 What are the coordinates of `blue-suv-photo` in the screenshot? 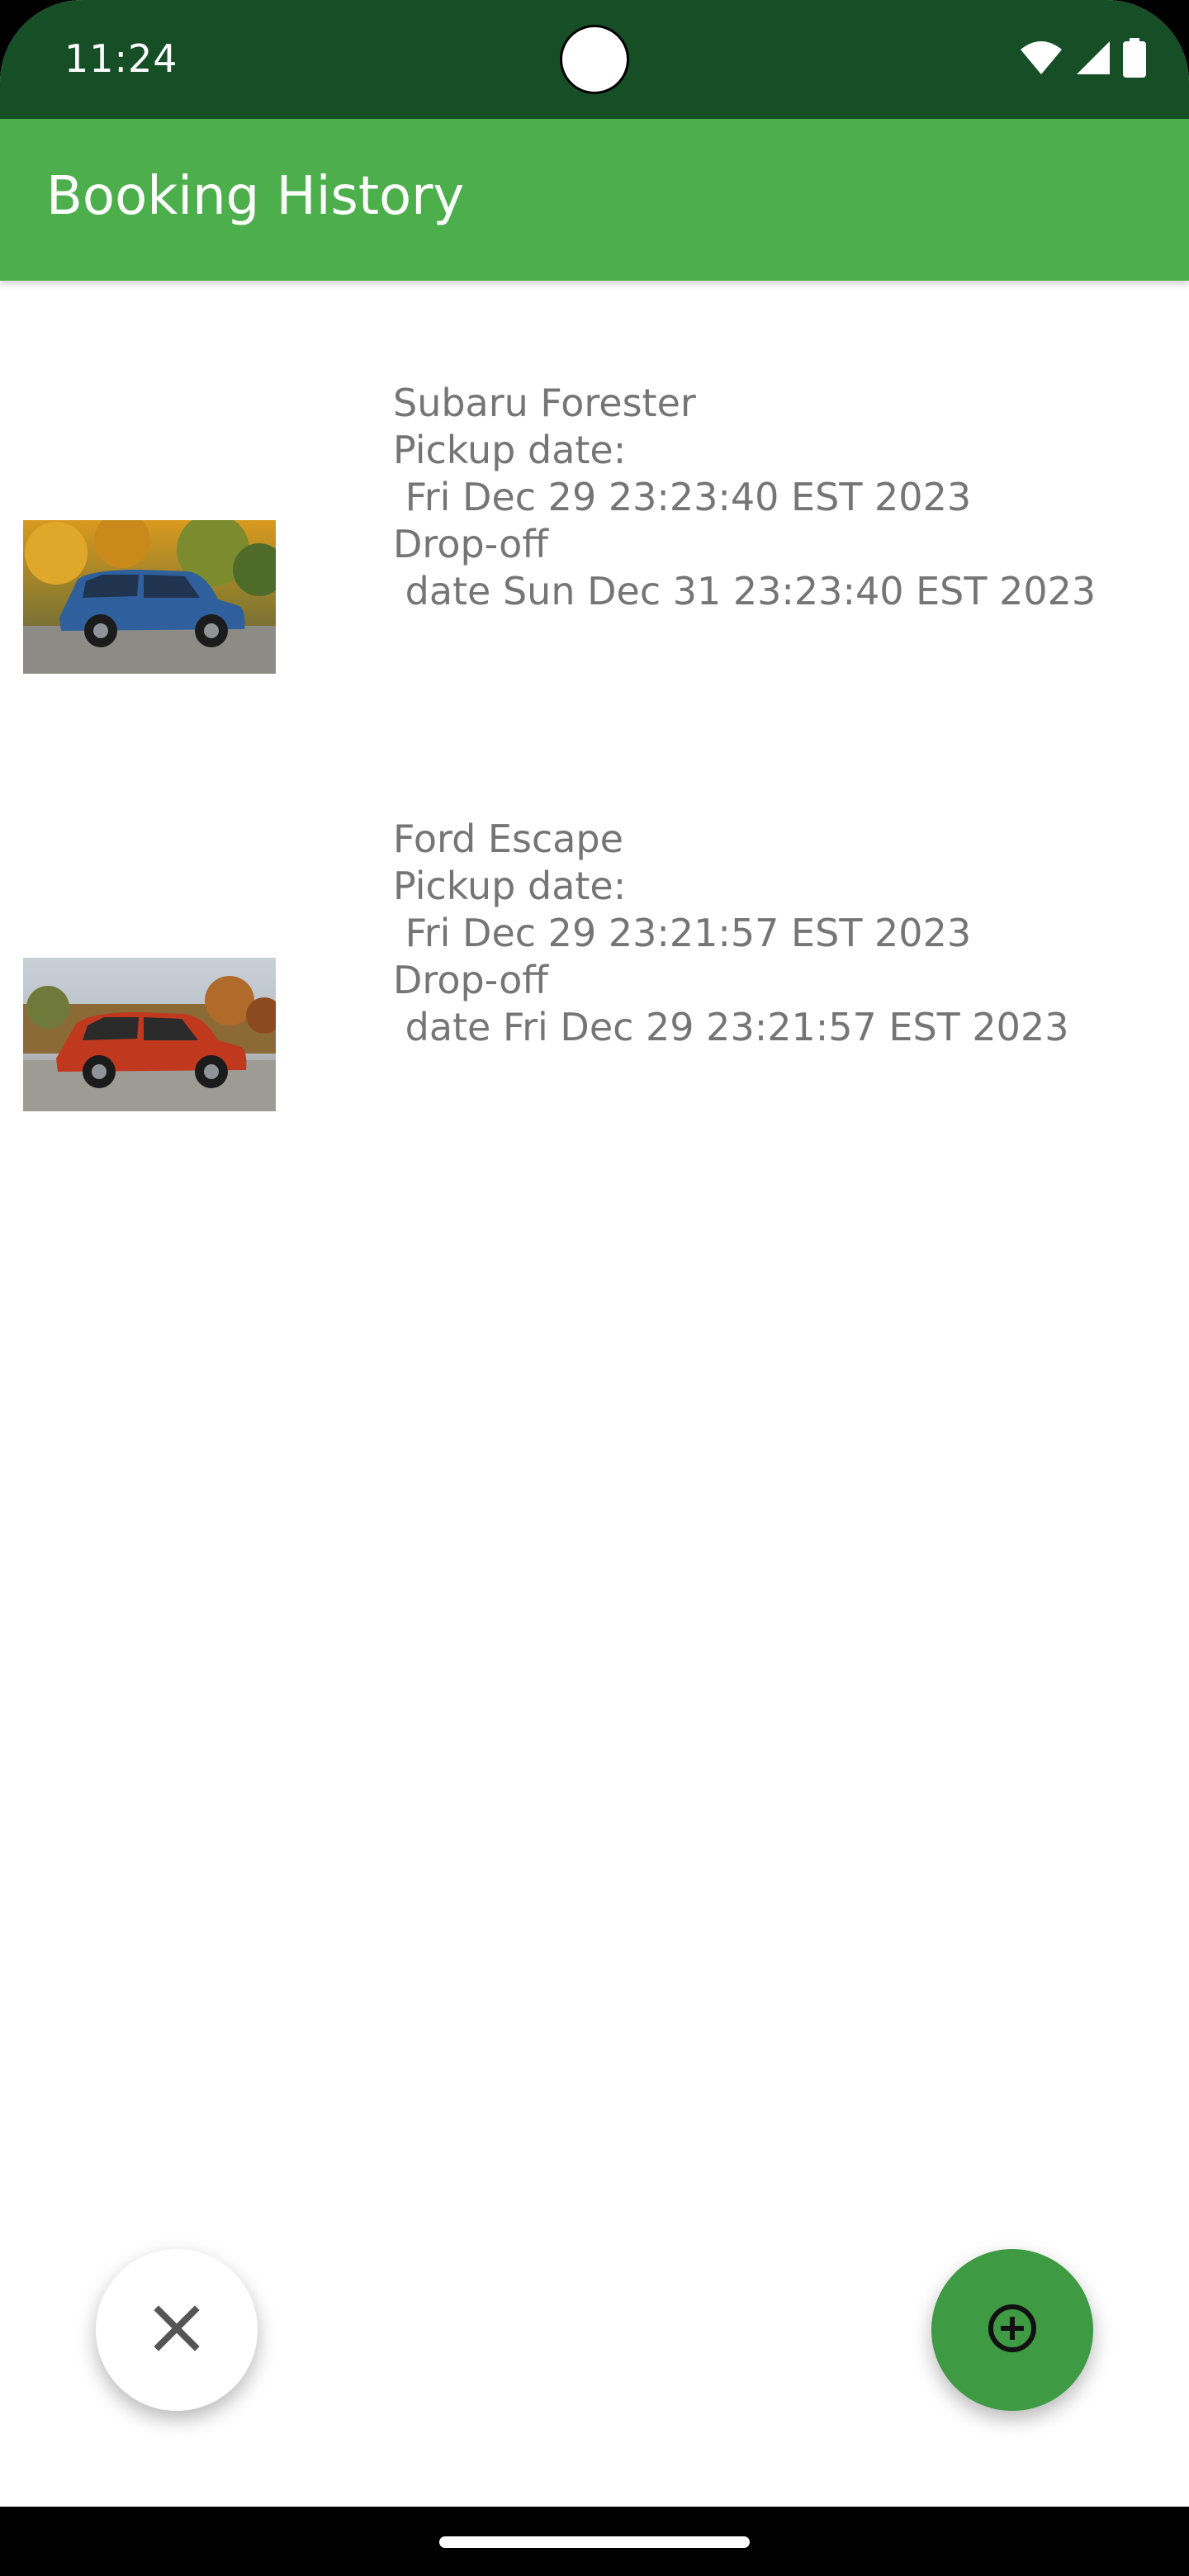 It's located at (149, 597).